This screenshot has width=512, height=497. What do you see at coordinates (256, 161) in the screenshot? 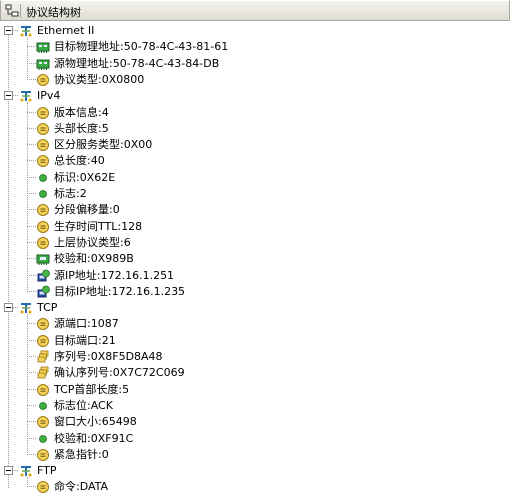
I see `tree-leaf: 总长度:40` at bounding box center [256, 161].